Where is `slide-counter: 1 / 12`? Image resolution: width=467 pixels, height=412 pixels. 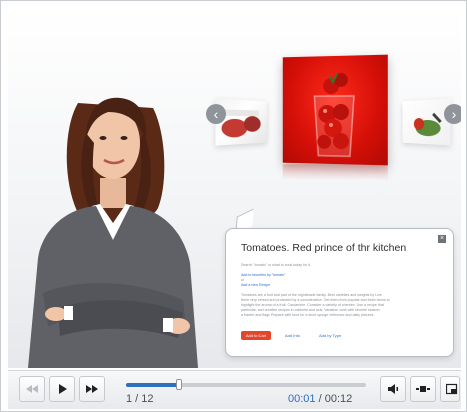
slide-counter: 1 / 12 is located at coordinates (140, 399).